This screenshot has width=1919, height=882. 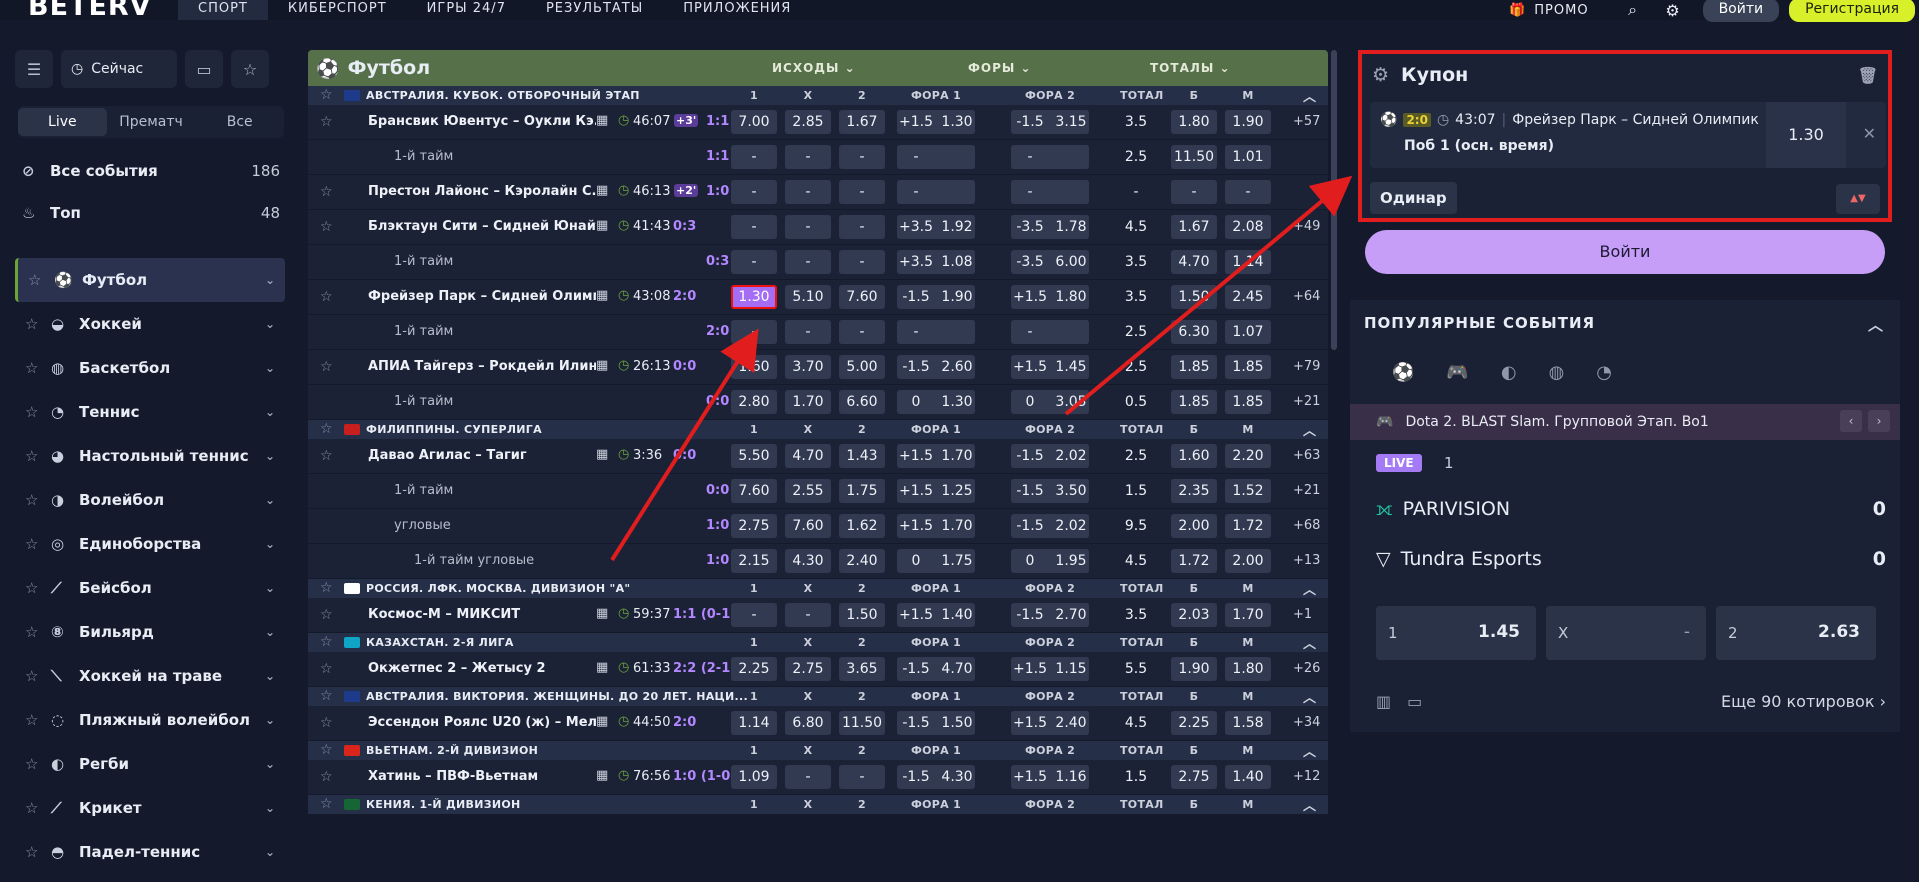 What do you see at coordinates (808, 456) in the screenshot?
I see `odd-cell: 4.70` at bounding box center [808, 456].